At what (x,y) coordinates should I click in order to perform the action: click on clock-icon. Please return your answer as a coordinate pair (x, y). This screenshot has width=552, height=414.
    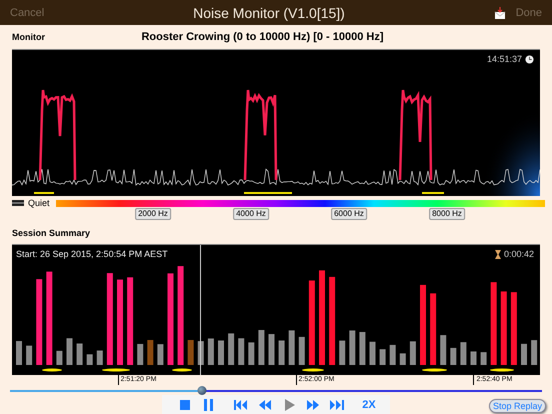
    Looking at the image, I should click on (529, 59).